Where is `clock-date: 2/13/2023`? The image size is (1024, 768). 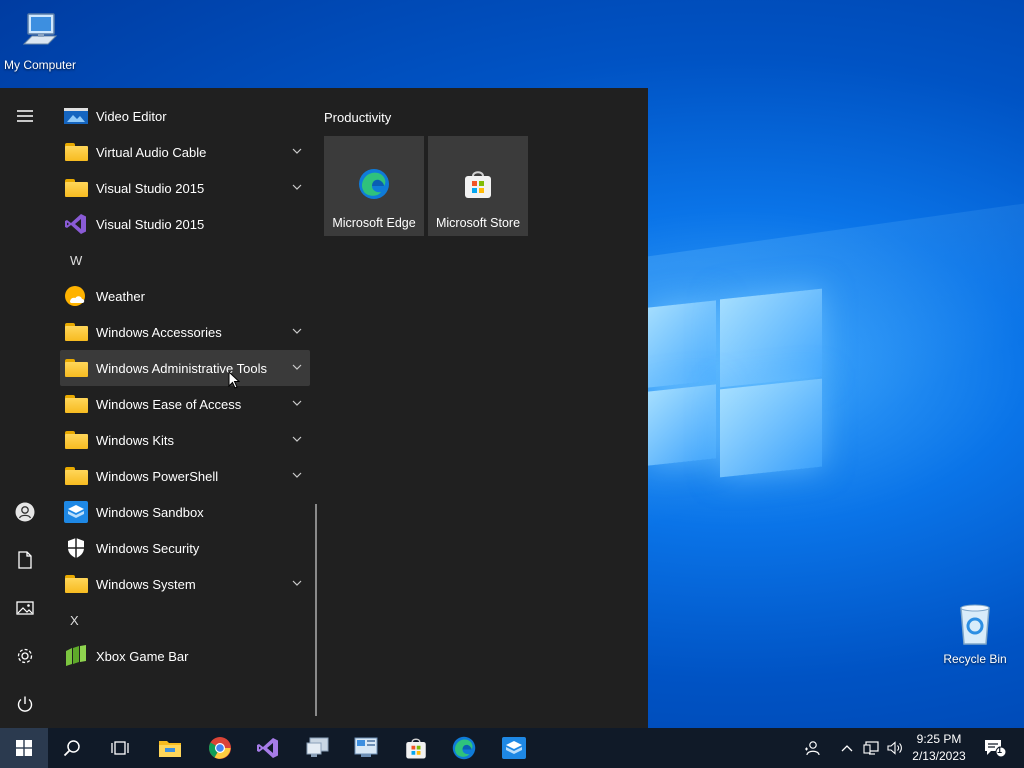 clock-date: 2/13/2023 is located at coordinates (939, 756).